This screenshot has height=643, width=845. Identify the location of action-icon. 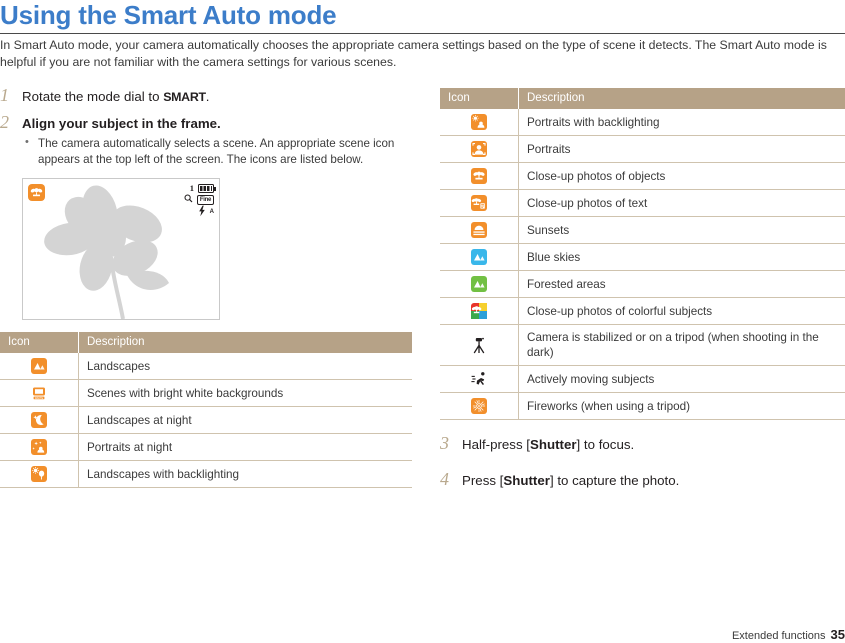
(479, 379).